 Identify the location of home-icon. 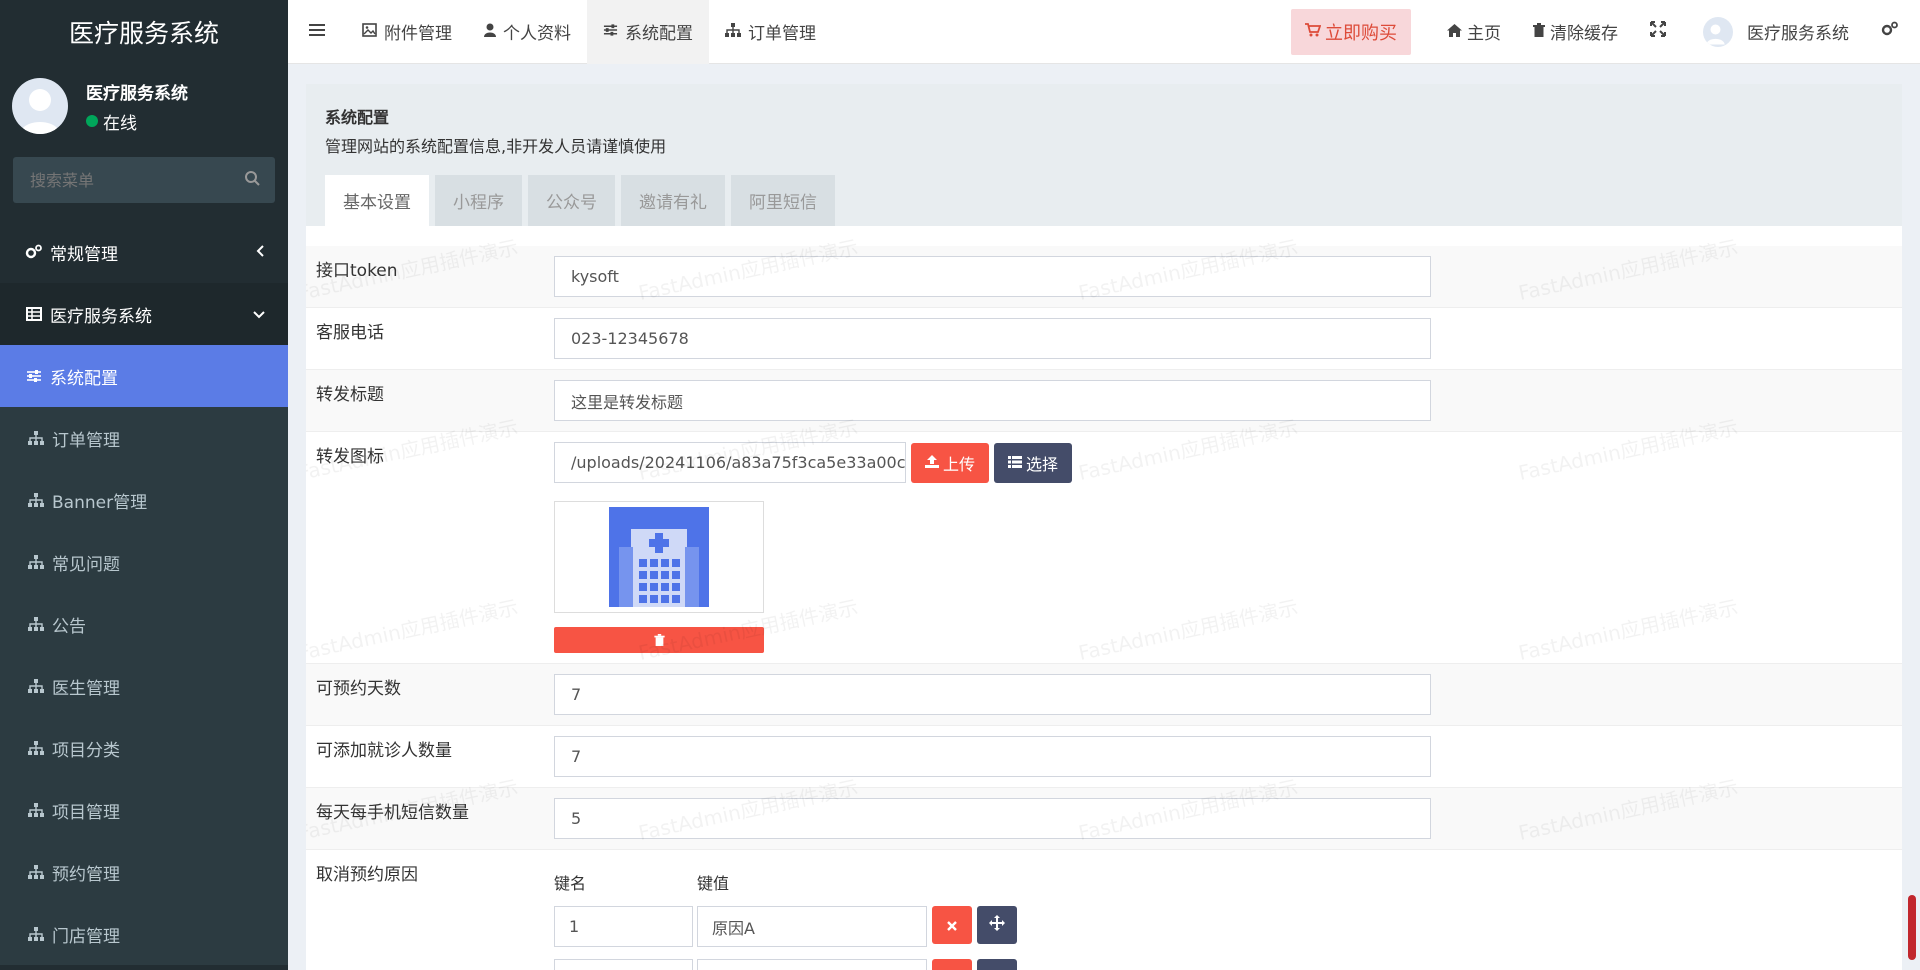
(1457, 32).